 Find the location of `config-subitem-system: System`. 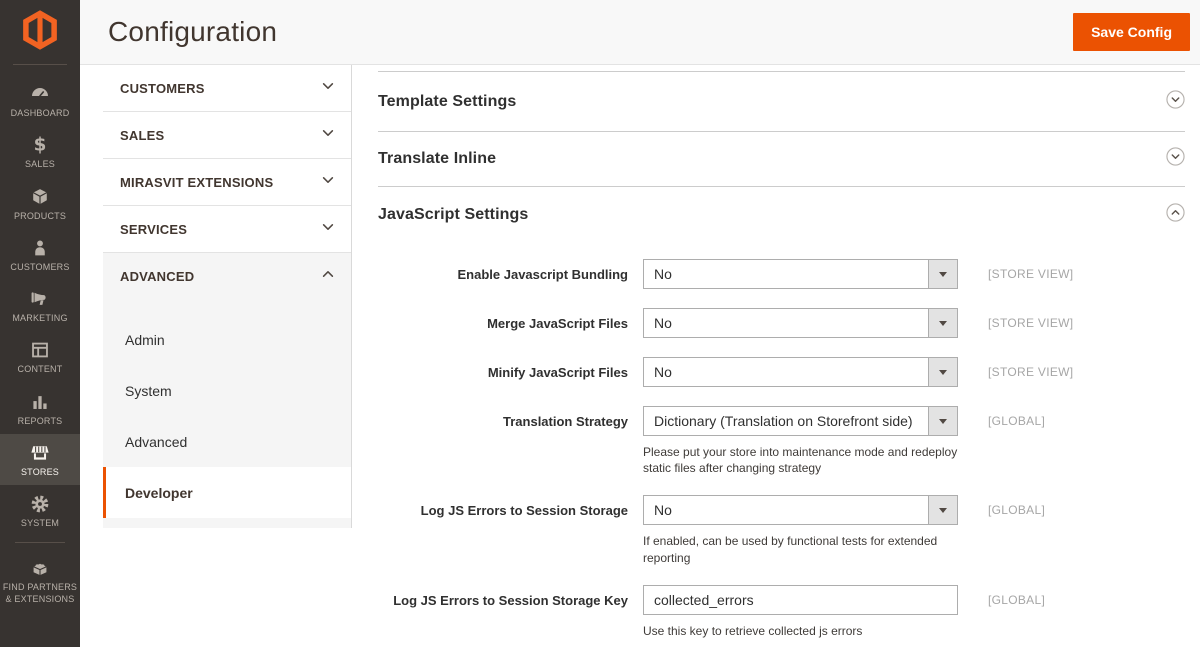

config-subitem-system: System is located at coordinates (227, 390).